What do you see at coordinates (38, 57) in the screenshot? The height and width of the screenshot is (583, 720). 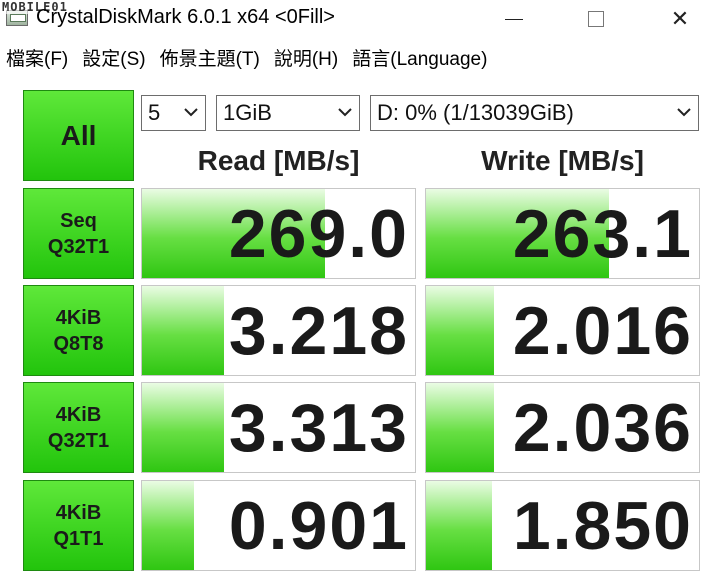 I see `menu-file: 檔案(F)` at bounding box center [38, 57].